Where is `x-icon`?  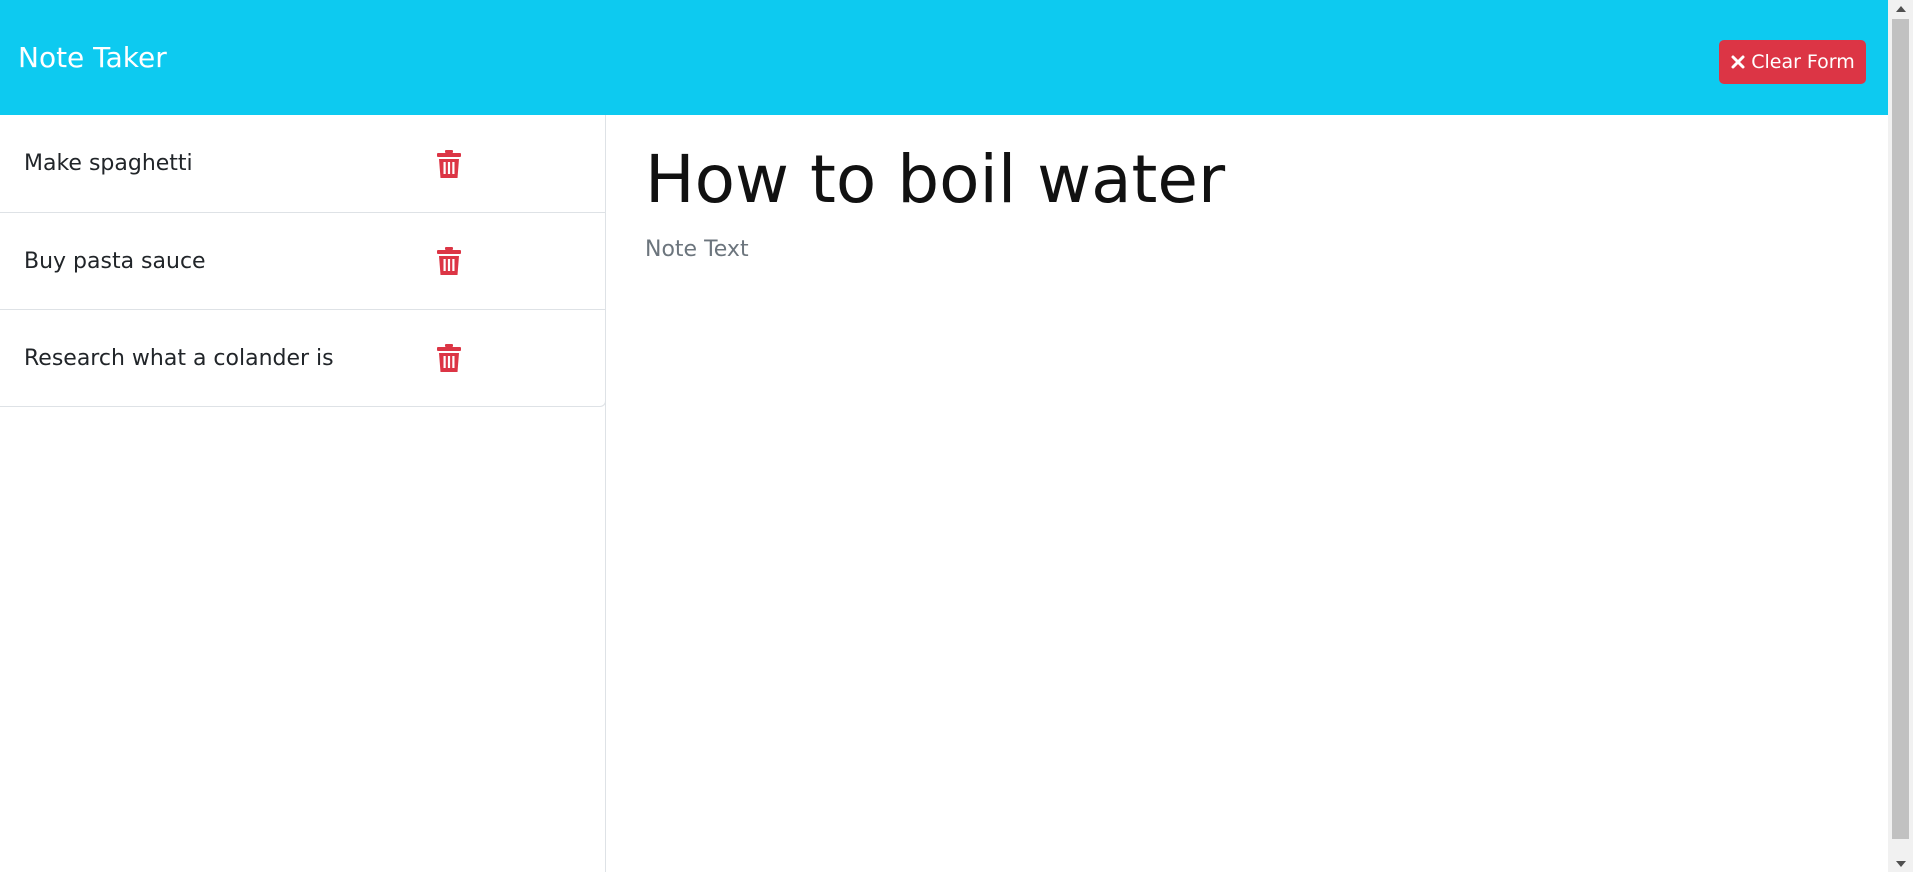 x-icon is located at coordinates (1738, 62).